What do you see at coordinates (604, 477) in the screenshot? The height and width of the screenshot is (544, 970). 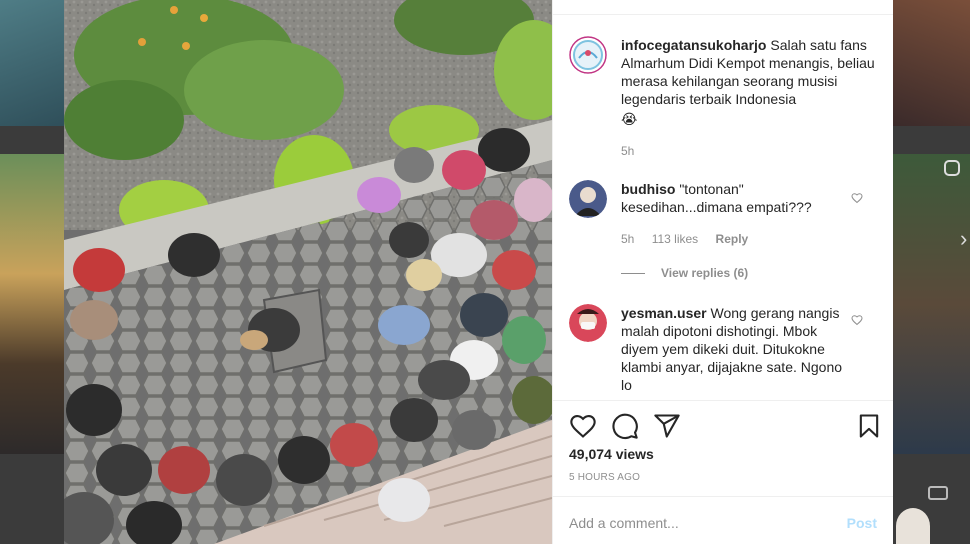 I see `post-timestamp: 5 HOURS AGO` at bounding box center [604, 477].